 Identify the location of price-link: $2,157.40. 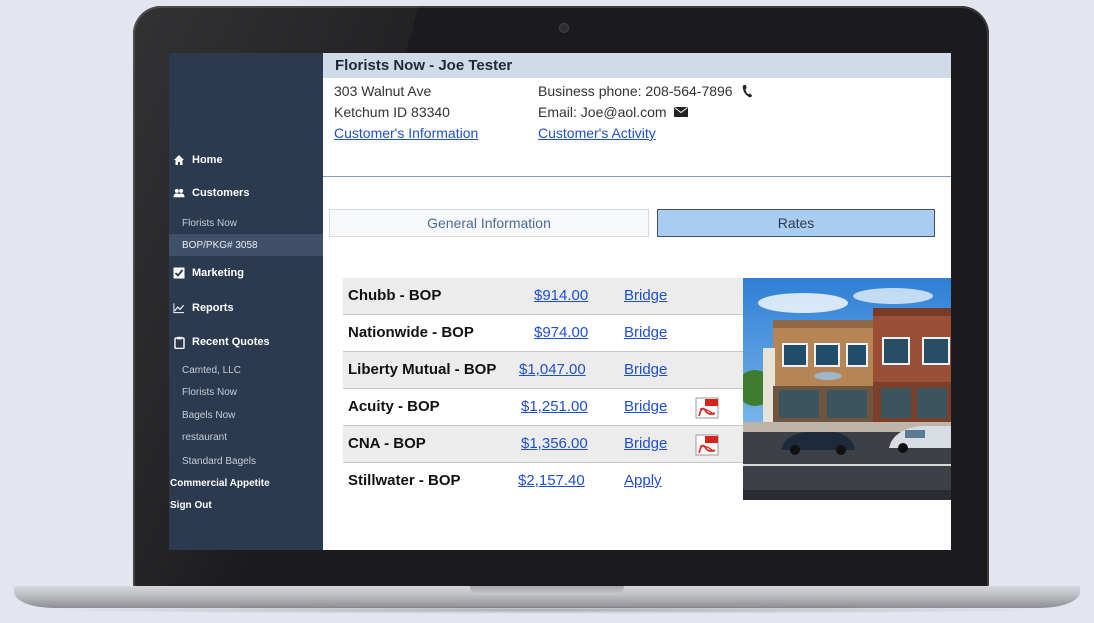
(551, 480).